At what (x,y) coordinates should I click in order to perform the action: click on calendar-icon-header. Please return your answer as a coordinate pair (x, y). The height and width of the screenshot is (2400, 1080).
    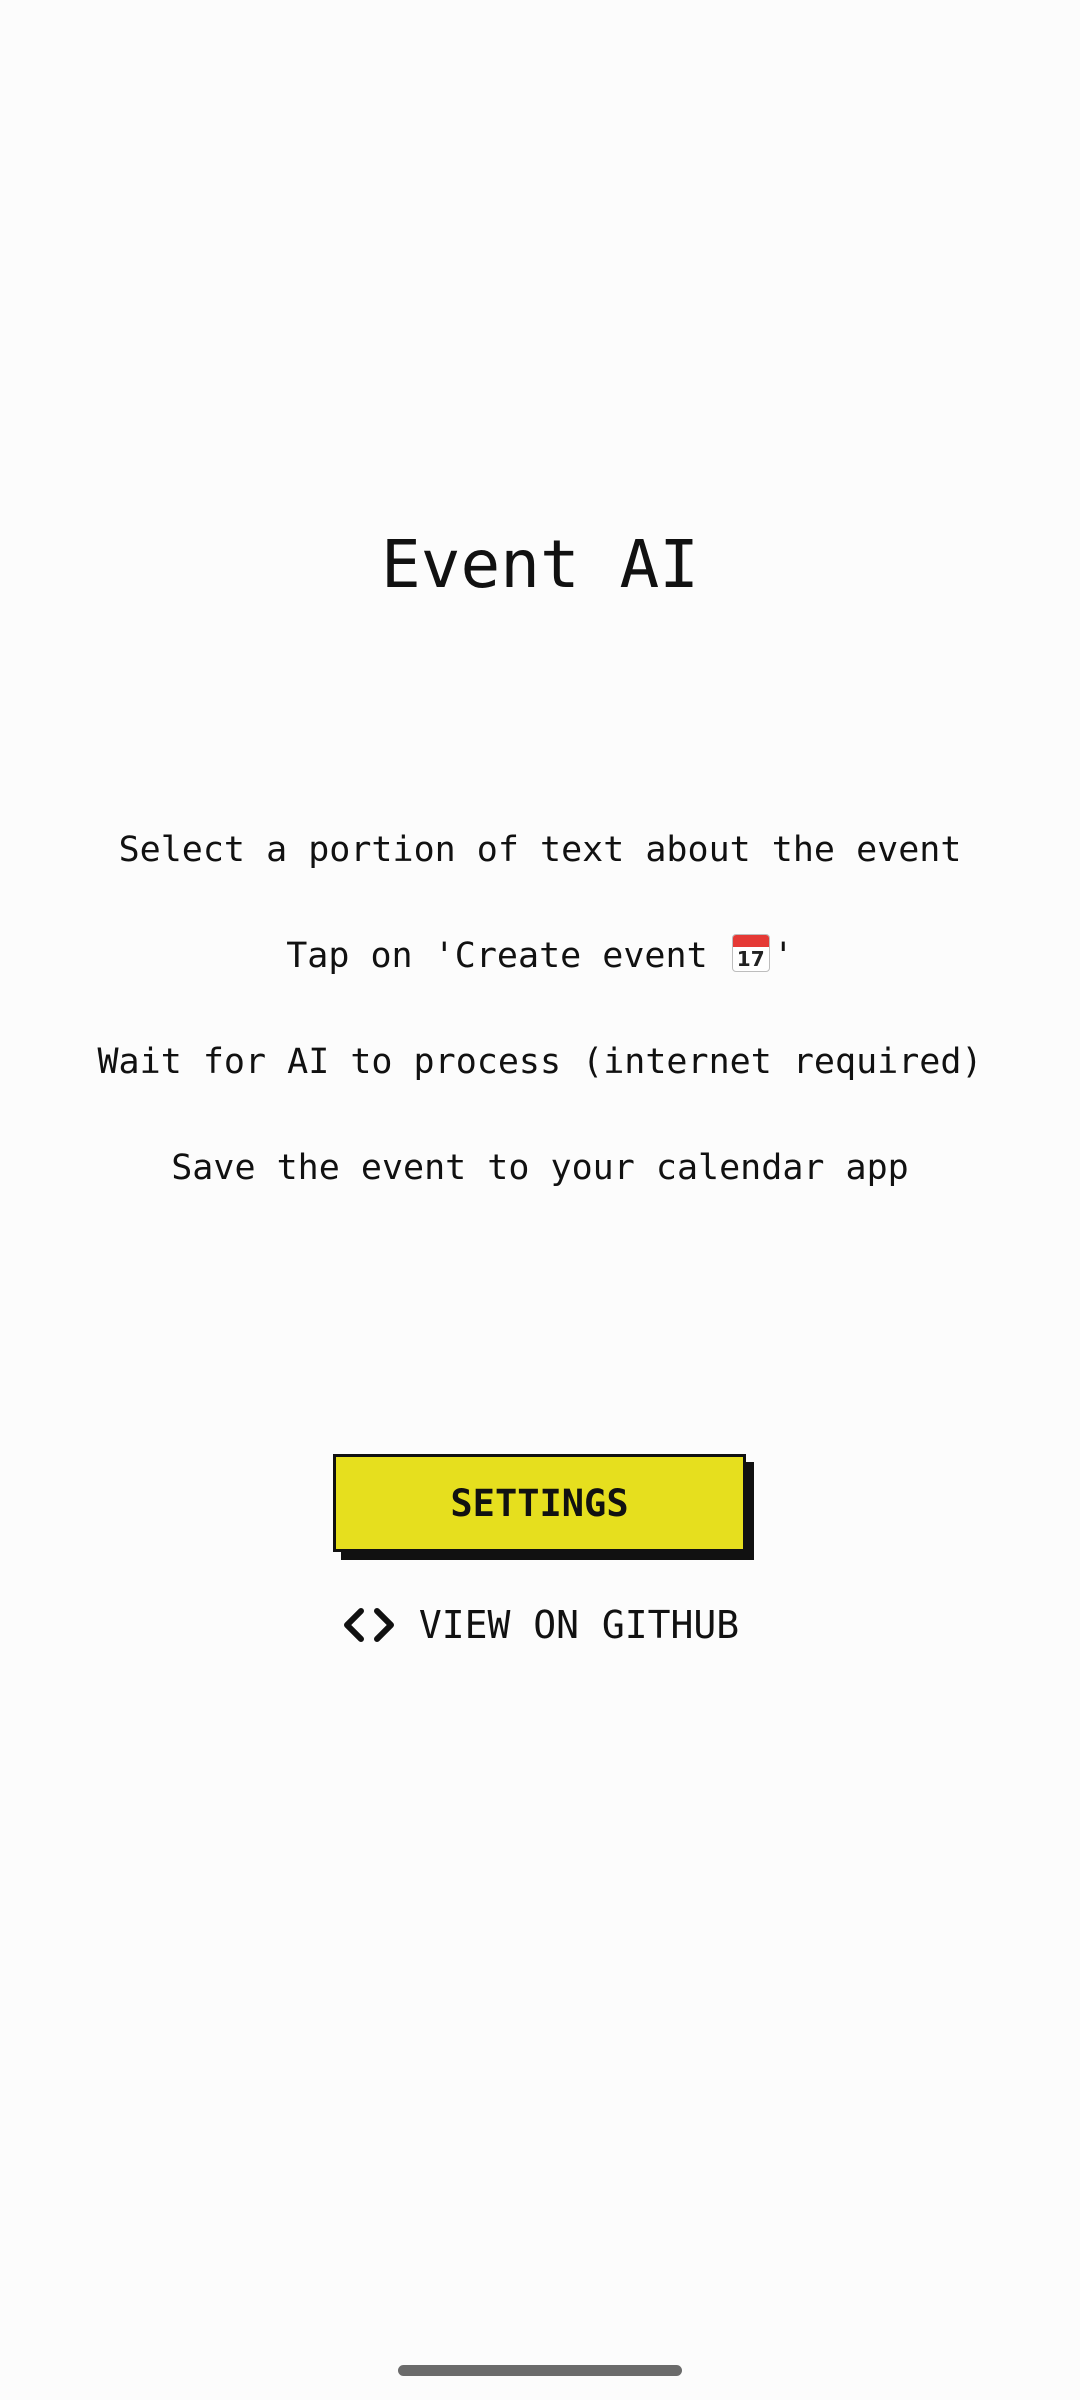
    Looking at the image, I should click on (750, 941).